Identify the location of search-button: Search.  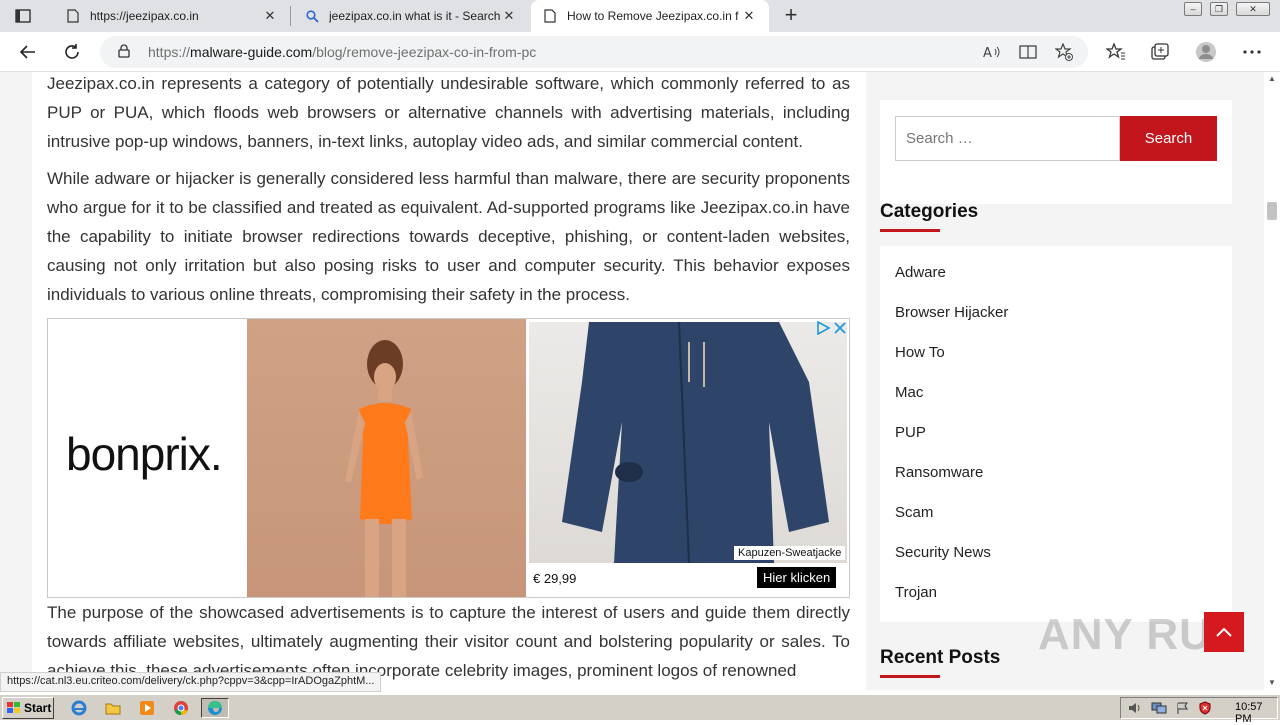
(1168, 138).